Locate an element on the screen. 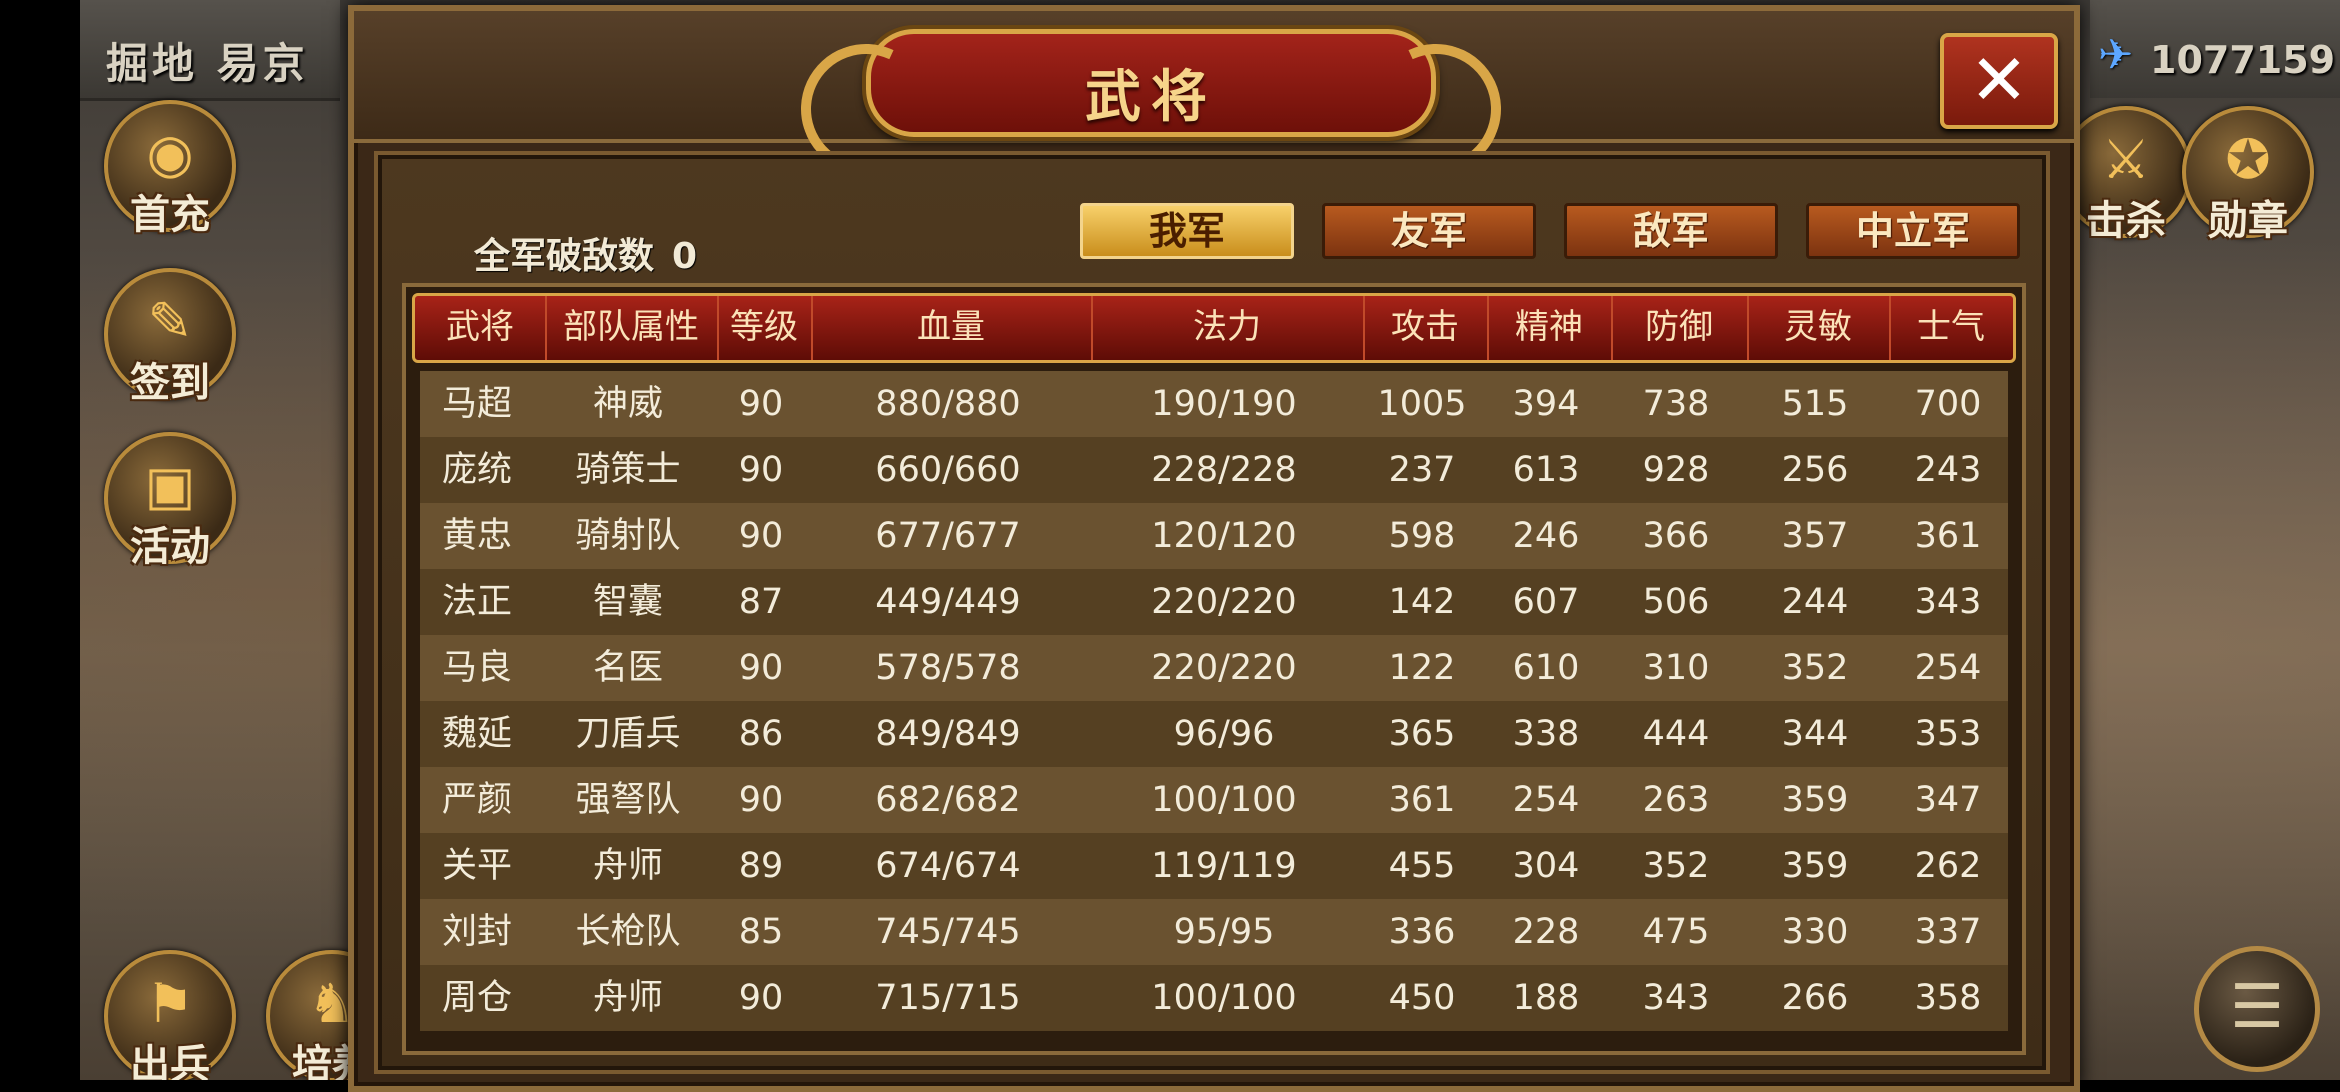  table-row: 庞统 骑策士 90 660/660 228/228 237 613 928 256 243 is located at coordinates (1214, 470).